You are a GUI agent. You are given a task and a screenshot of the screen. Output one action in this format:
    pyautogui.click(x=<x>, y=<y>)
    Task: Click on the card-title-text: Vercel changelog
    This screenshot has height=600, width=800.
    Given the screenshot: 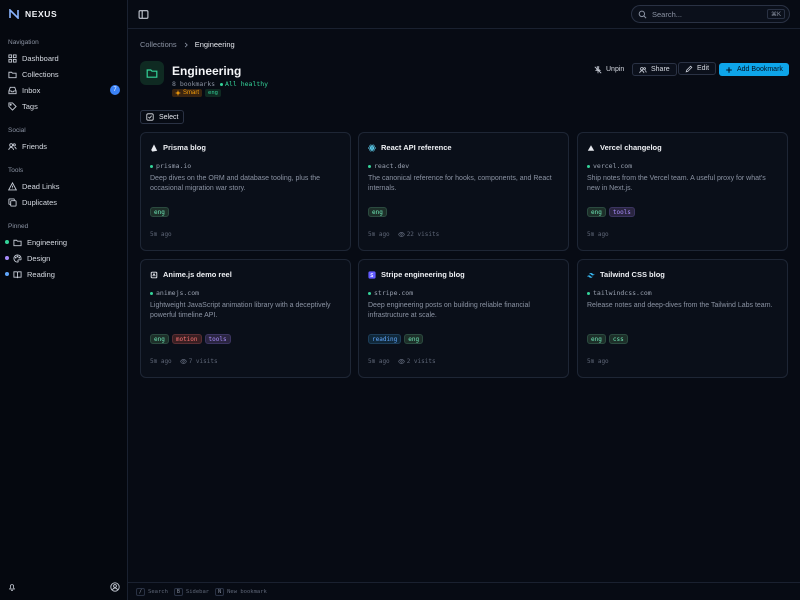 What is the action you would take?
    pyautogui.click(x=631, y=147)
    